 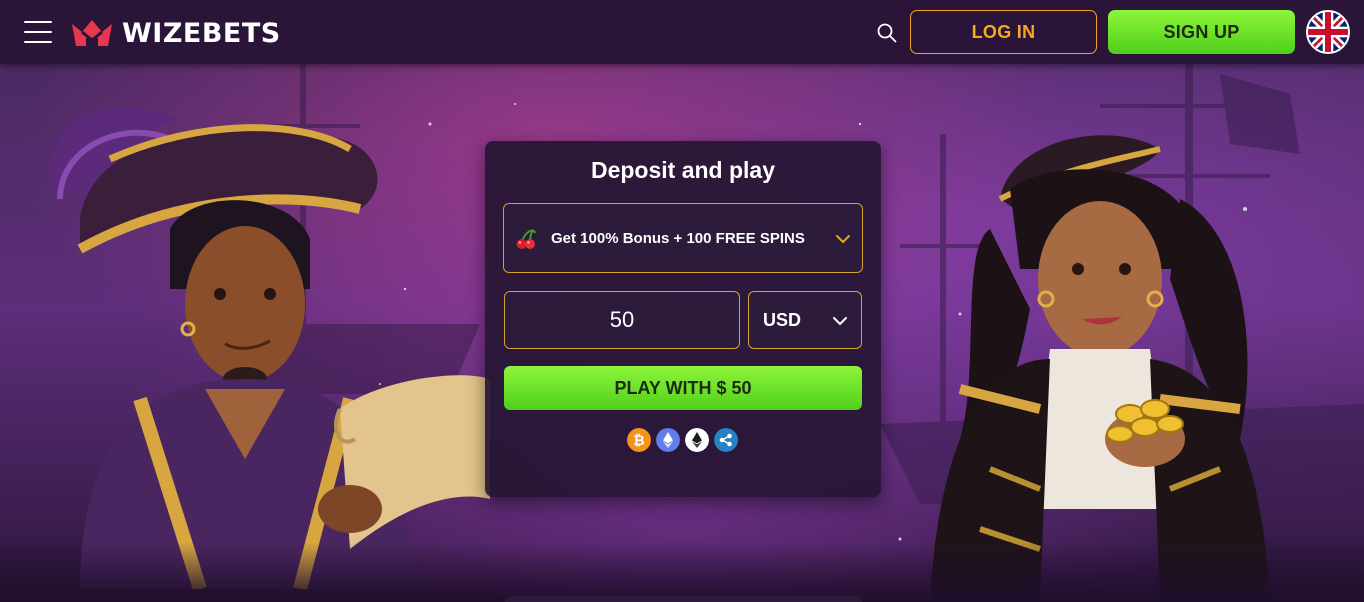 I want to click on language-selector, so click(x=1328, y=32).